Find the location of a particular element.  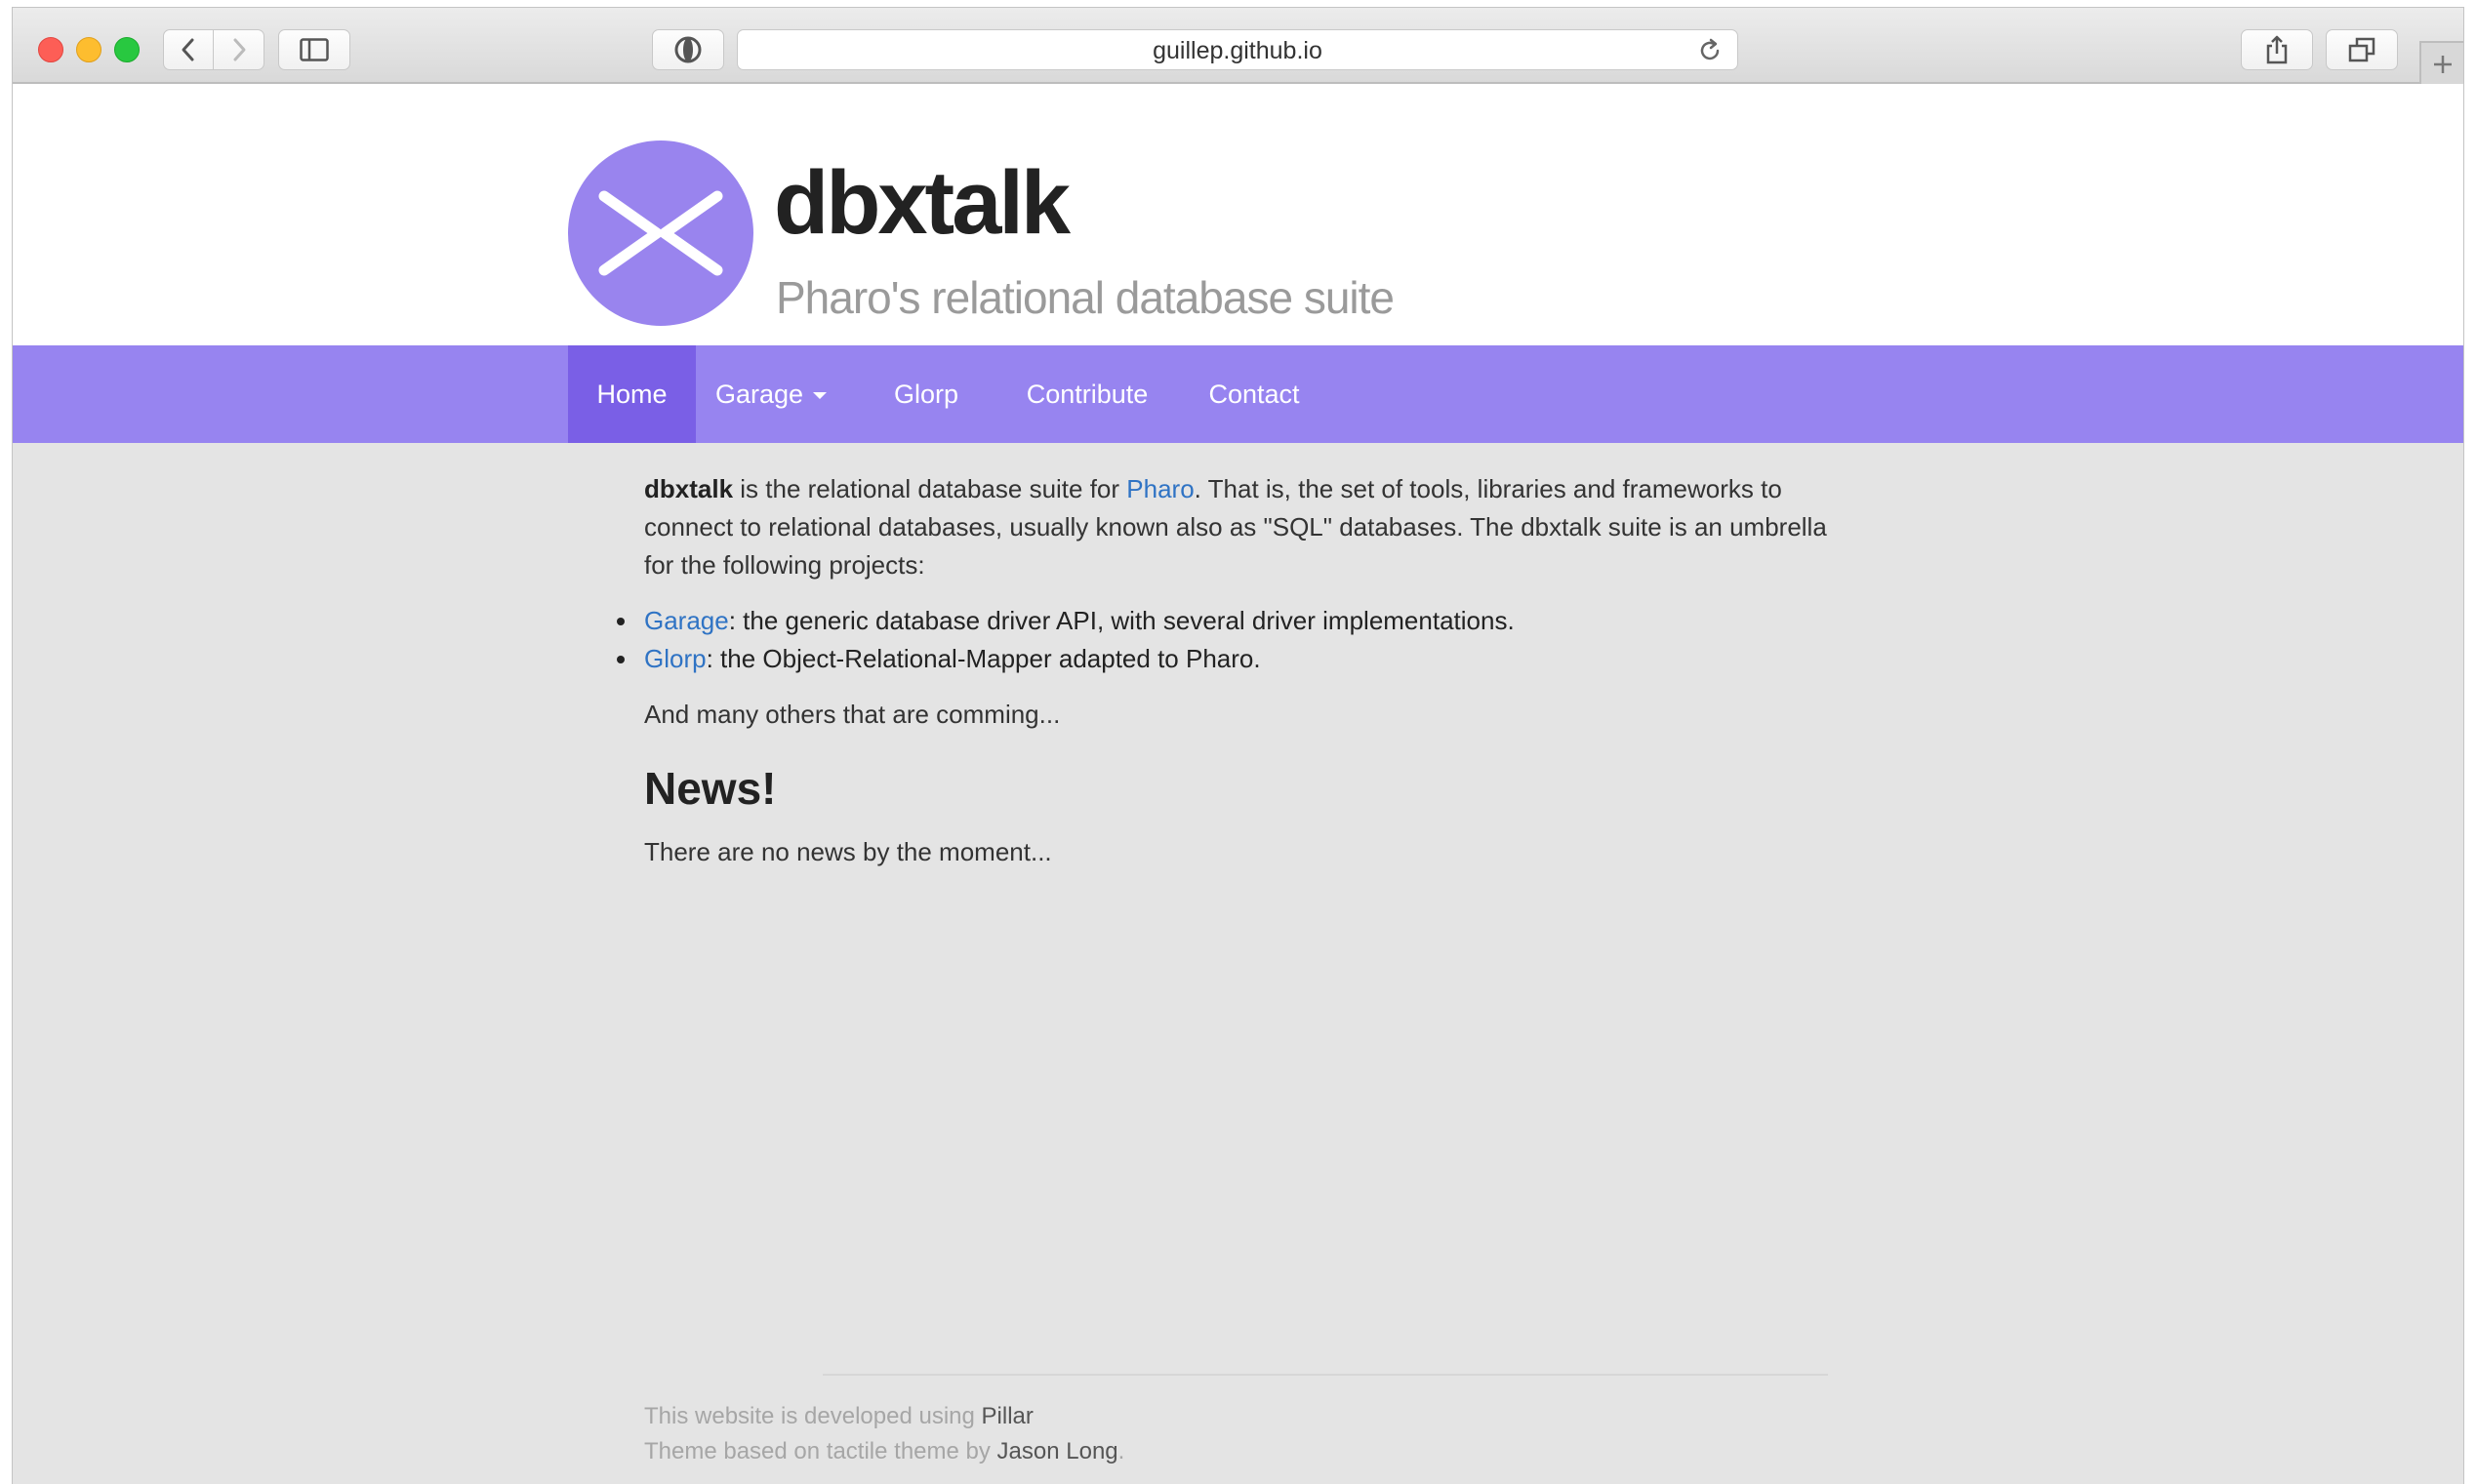

chevron-left-icon is located at coordinates (188, 49).